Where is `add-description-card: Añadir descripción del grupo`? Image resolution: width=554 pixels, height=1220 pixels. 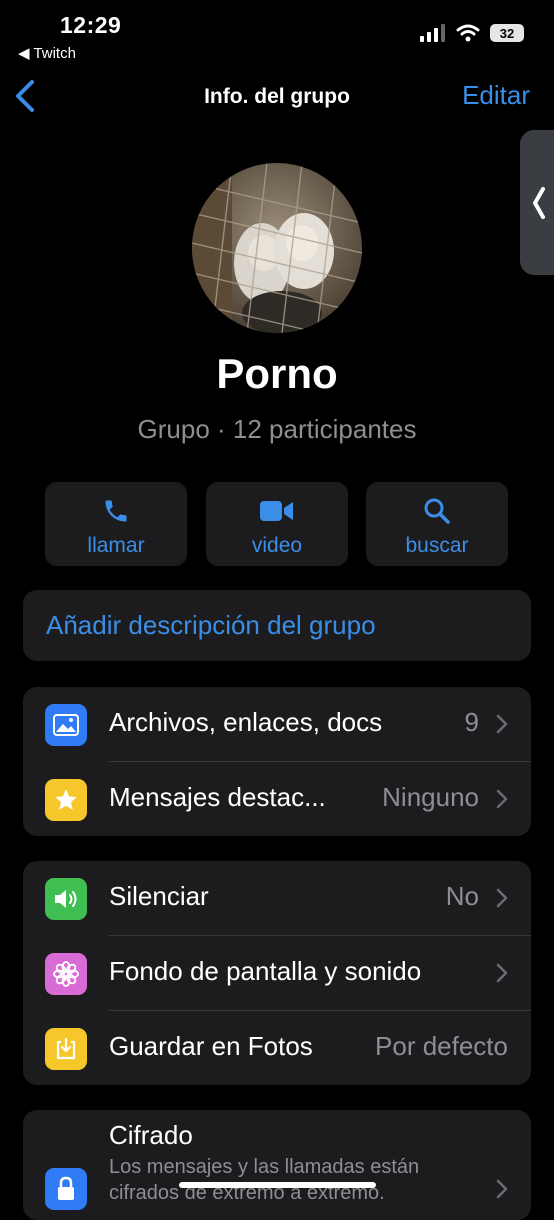
add-description-card: Añadir descripción del grupo is located at coordinates (277, 625).